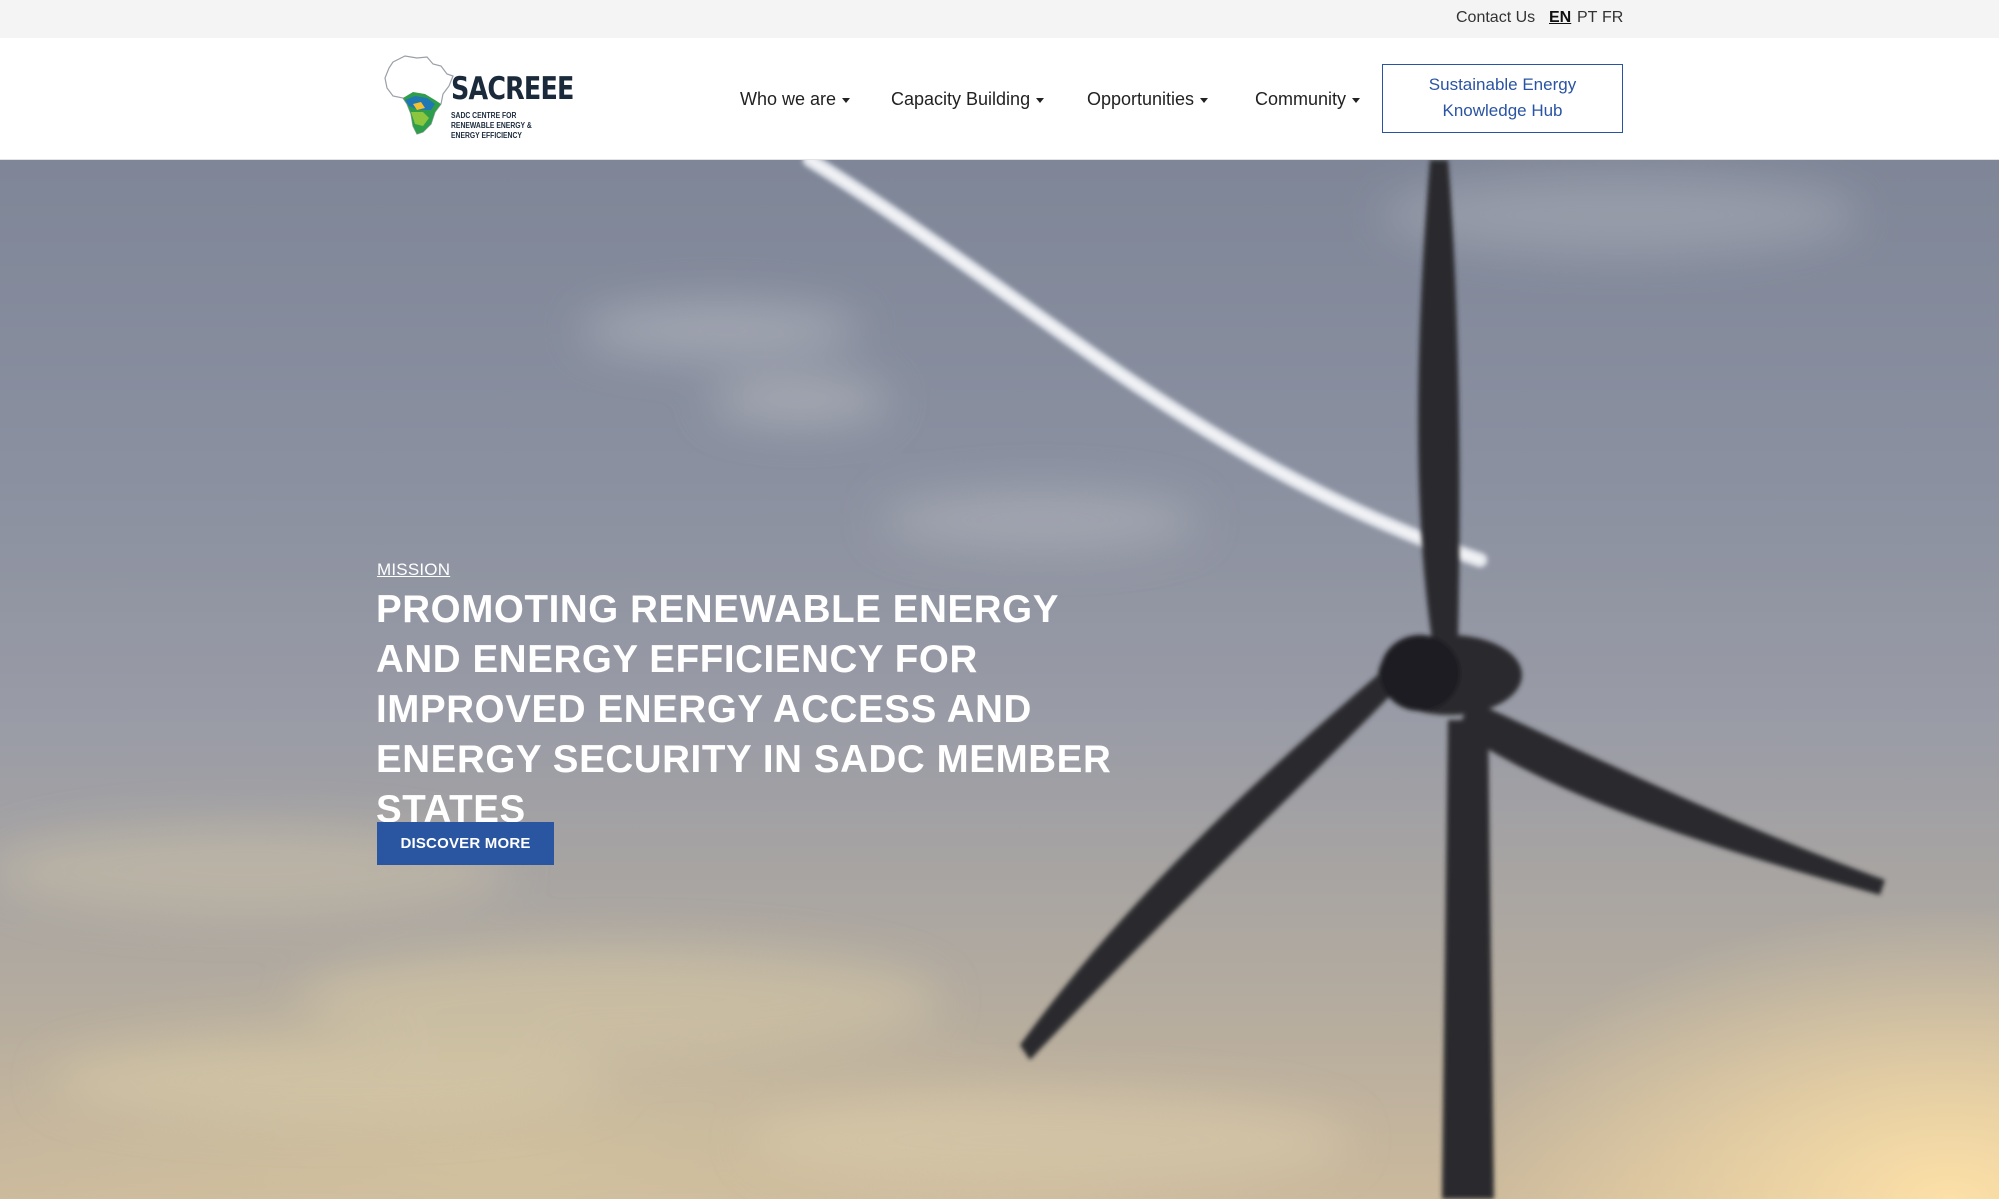 The height and width of the screenshot is (1199, 1999). I want to click on discover-more-button: DISCOVER MORE, so click(465, 843).